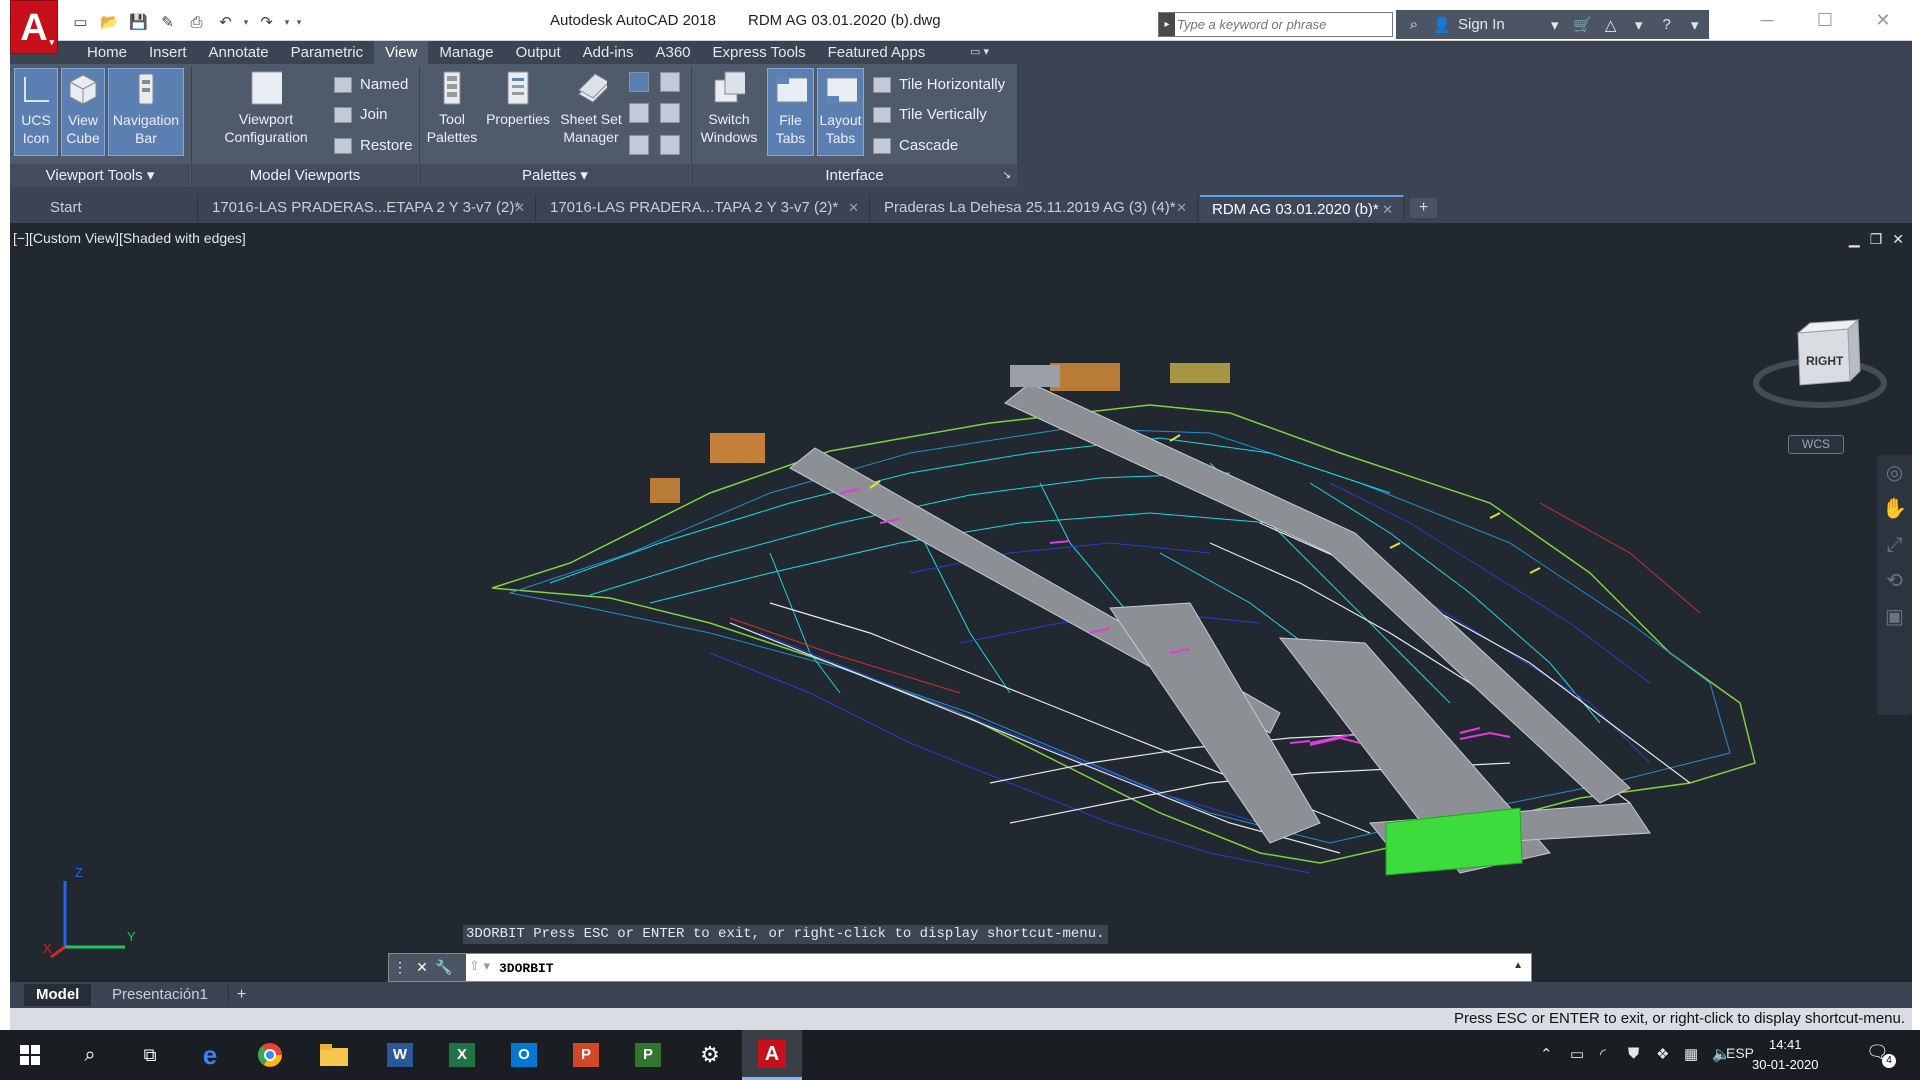  I want to click on viewcube: RIGHT, so click(1820, 368).